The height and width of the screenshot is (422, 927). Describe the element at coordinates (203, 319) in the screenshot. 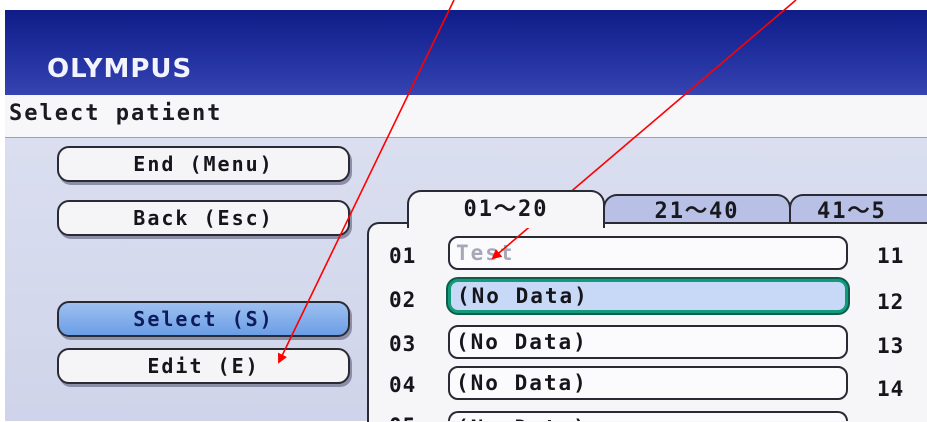

I see `select-button: Select (S)` at that location.